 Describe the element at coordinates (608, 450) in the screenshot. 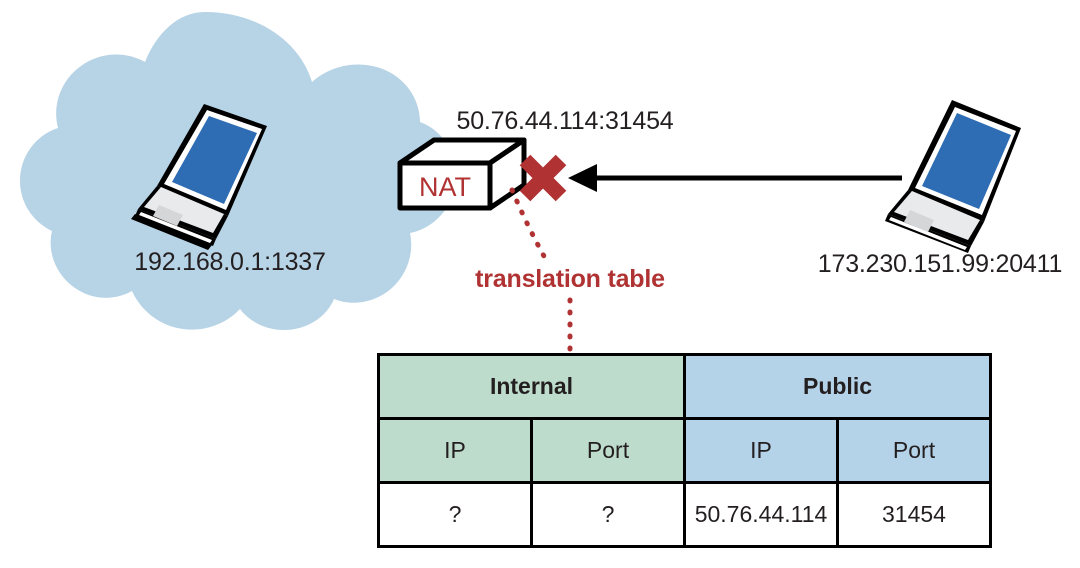

I see `column-header-internal-port: Port` at that location.